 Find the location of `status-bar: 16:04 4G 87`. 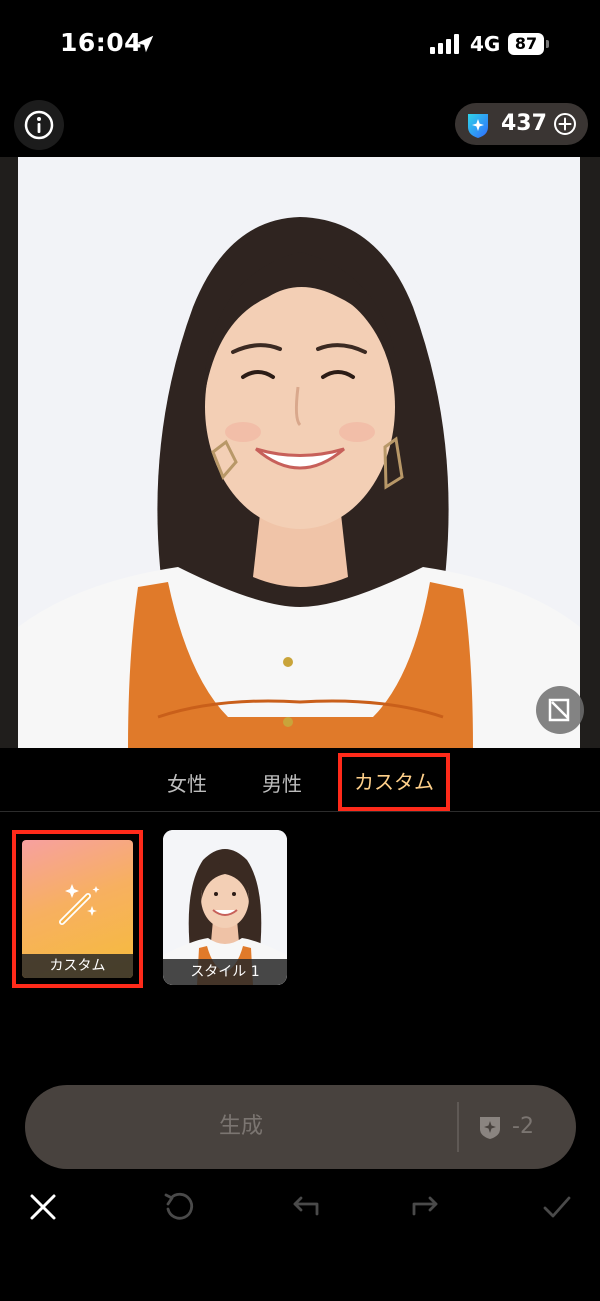

status-bar: 16:04 4G 87 is located at coordinates (300, 45).